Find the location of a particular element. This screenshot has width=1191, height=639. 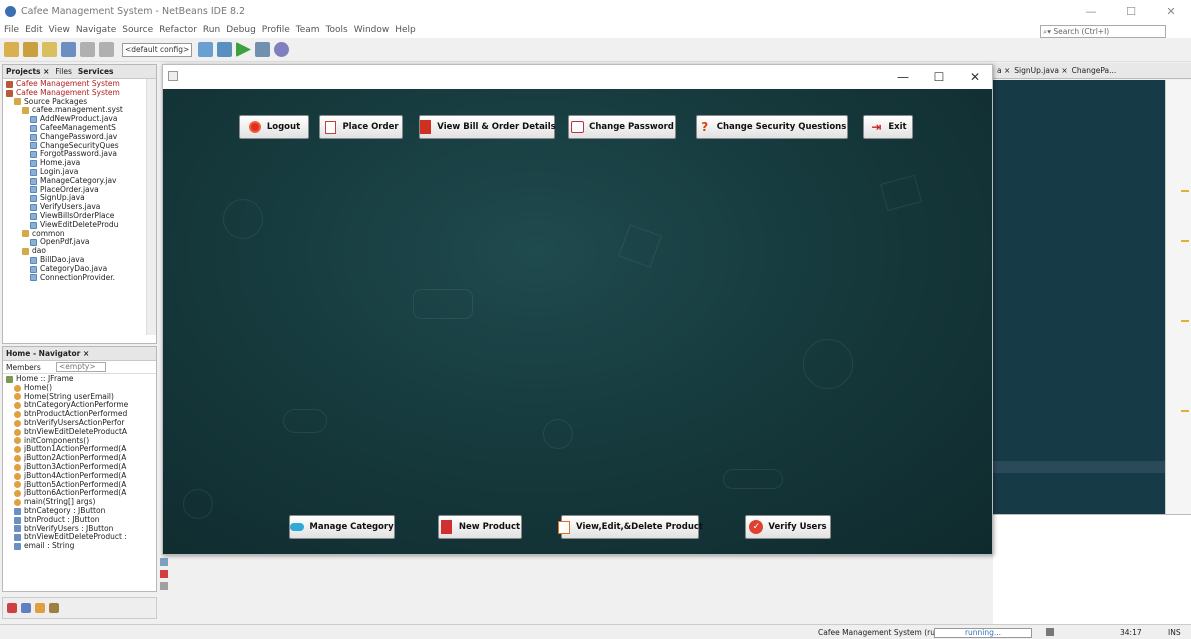

tree-item: btnViewEditDeleteProductA is located at coordinates (79, 432).